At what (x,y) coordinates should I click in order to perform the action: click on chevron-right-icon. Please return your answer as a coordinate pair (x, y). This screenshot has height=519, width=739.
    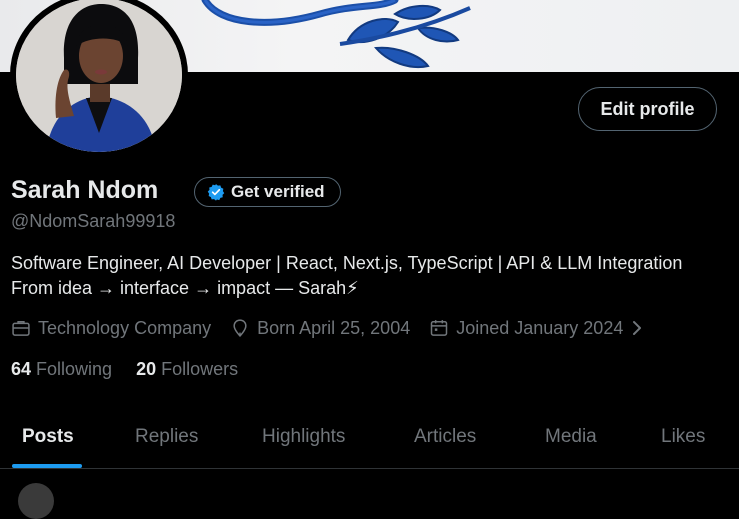
    Looking at the image, I should click on (637, 328).